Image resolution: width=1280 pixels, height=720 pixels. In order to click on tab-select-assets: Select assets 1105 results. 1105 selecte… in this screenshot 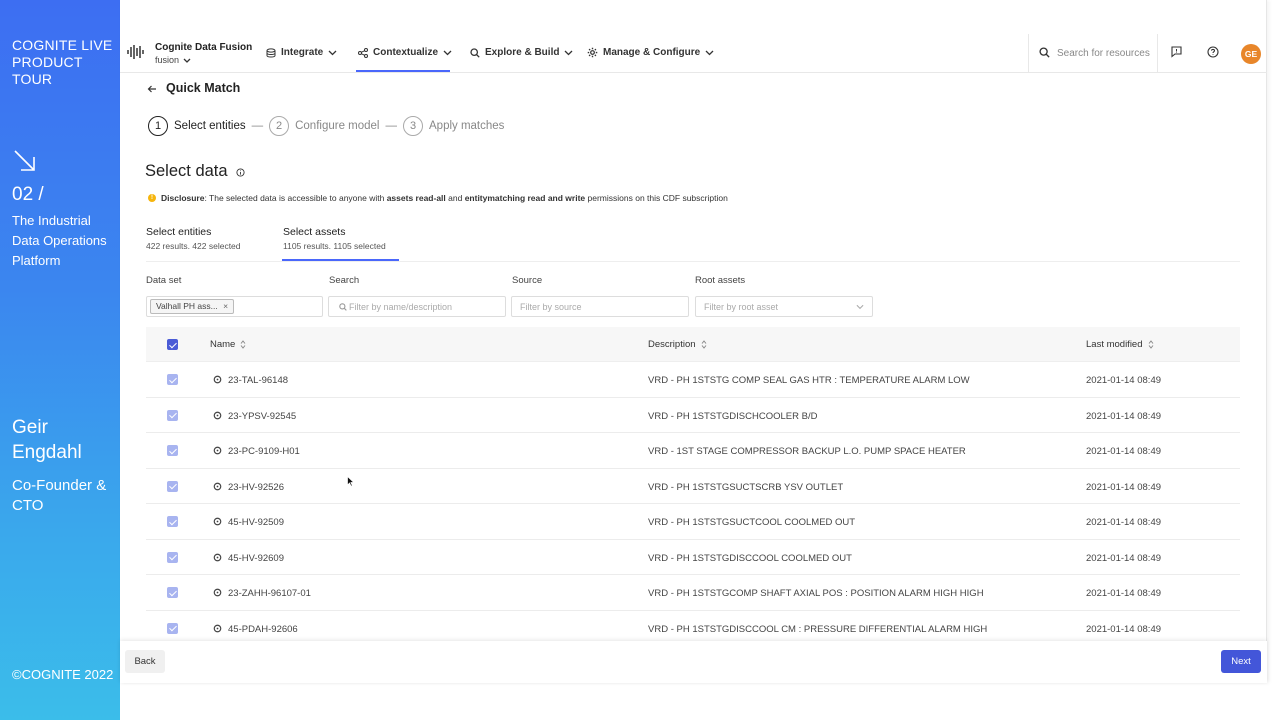, I will do `click(334, 238)`.